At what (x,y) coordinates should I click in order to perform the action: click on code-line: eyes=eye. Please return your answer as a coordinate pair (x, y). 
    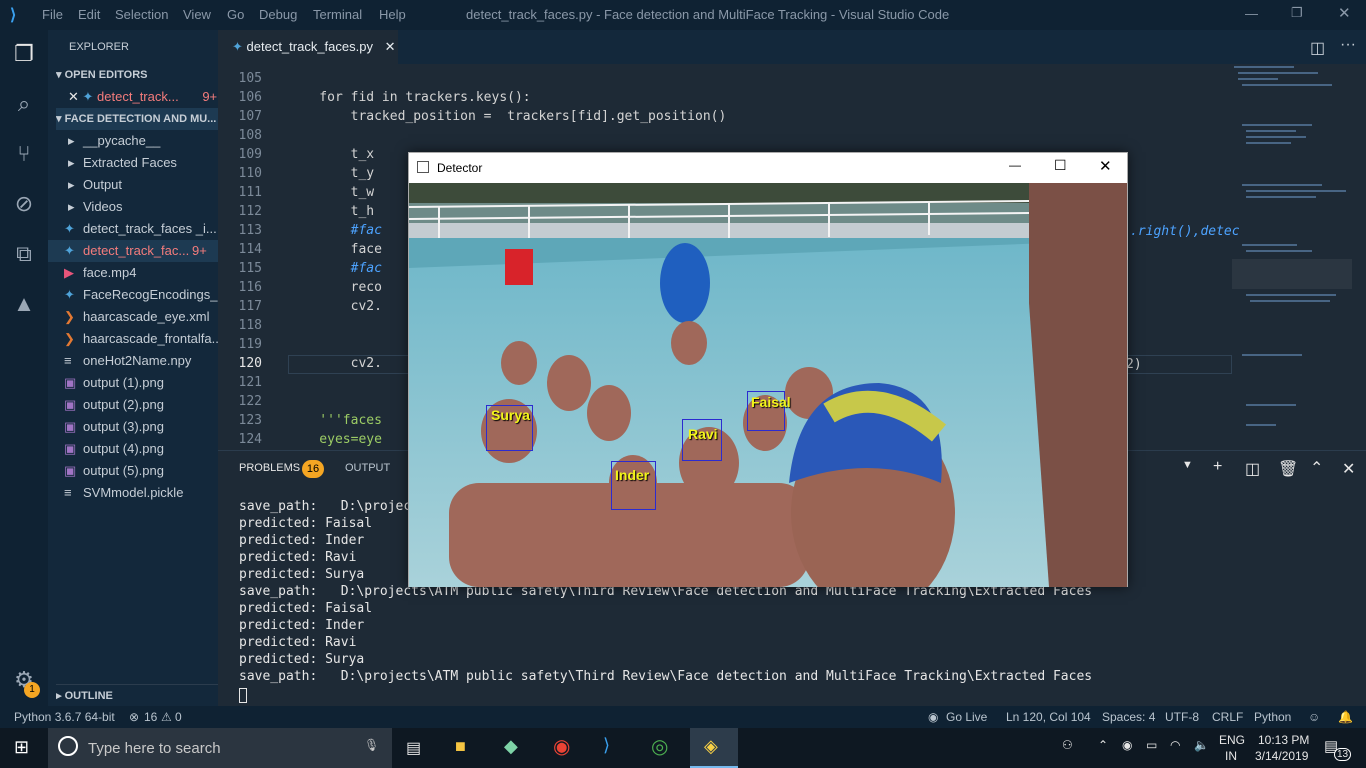
    Looking at the image, I should click on (335, 439).